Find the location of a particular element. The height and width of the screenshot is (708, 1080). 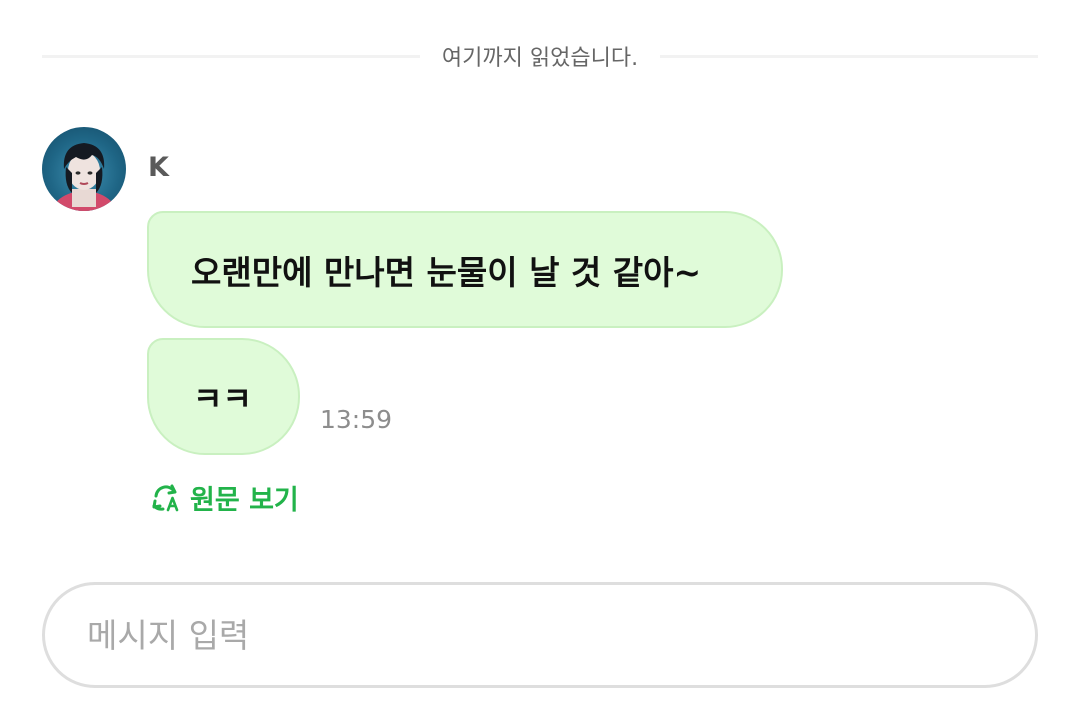

message-composer is located at coordinates (540, 635).